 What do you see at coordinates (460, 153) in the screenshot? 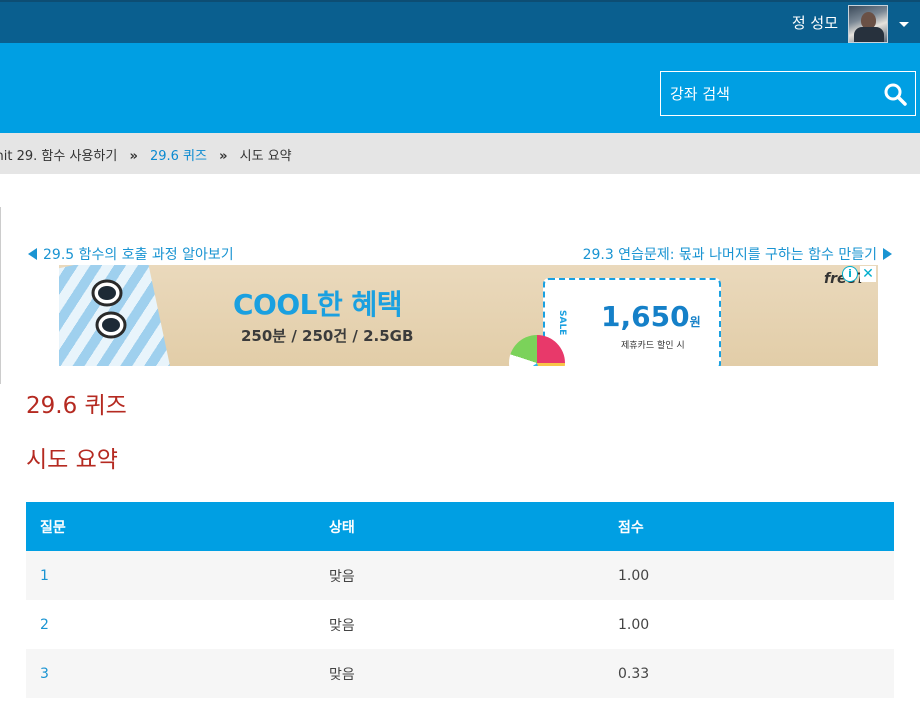
I see `breadcrumb: Unit 29. 함수 사용하기 » 29.6 퀴즈 » 시도 요약` at bounding box center [460, 153].